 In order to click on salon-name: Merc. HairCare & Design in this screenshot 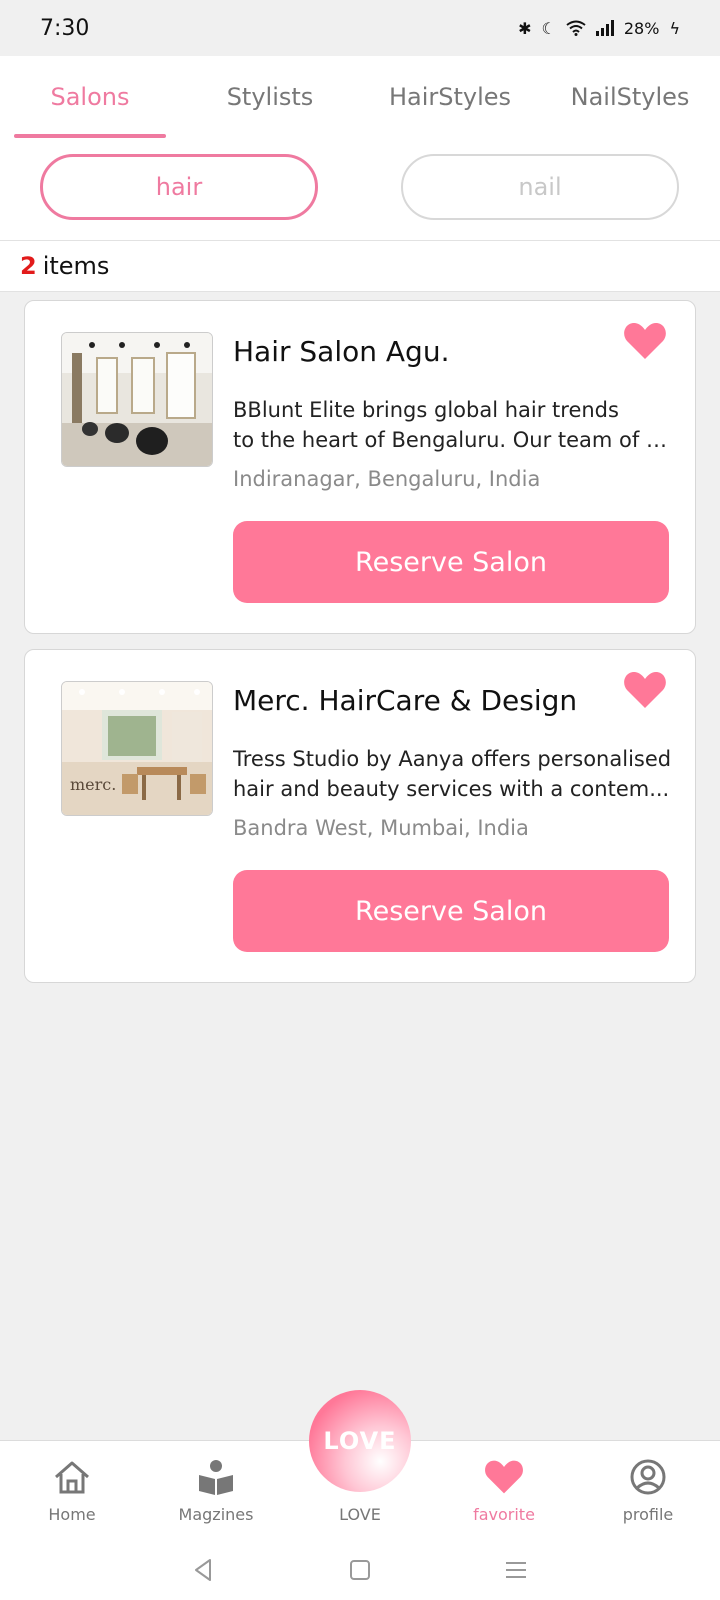, I will do `click(405, 700)`.